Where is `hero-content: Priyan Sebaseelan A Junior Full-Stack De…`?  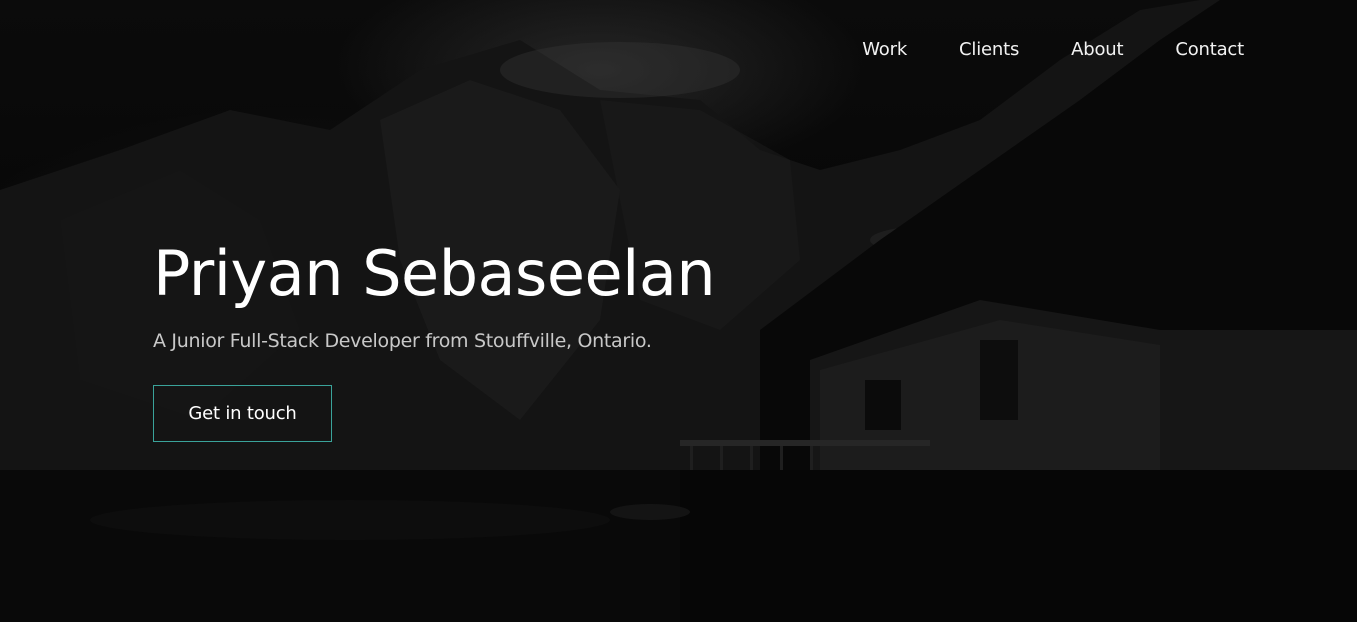
hero-content: Priyan Sebaseelan A Junior Full-Stack De… is located at coordinates (434, 337).